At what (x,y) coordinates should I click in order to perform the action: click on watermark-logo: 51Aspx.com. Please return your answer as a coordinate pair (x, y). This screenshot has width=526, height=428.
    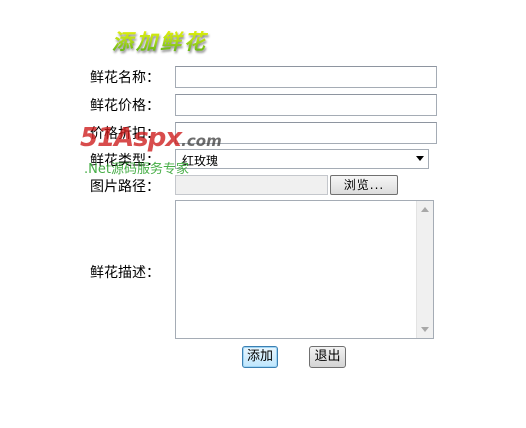
    Looking at the image, I should click on (151, 138).